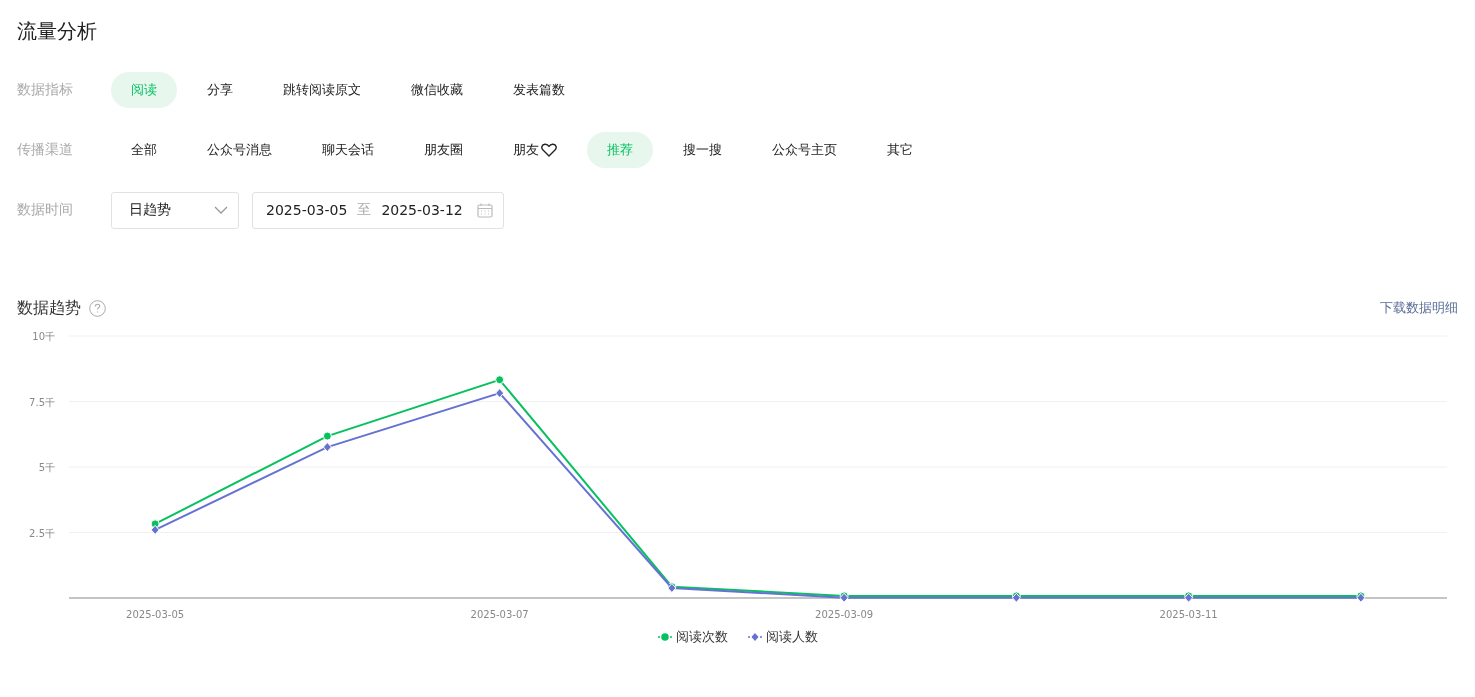 The height and width of the screenshot is (697, 1475). Describe the element at coordinates (57, 31) in the screenshot. I see `page-title: 流量分析` at that location.